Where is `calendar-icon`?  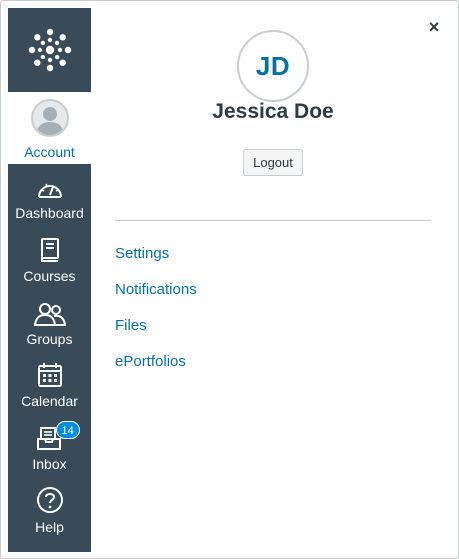 calendar-icon is located at coordinates (49, 375).